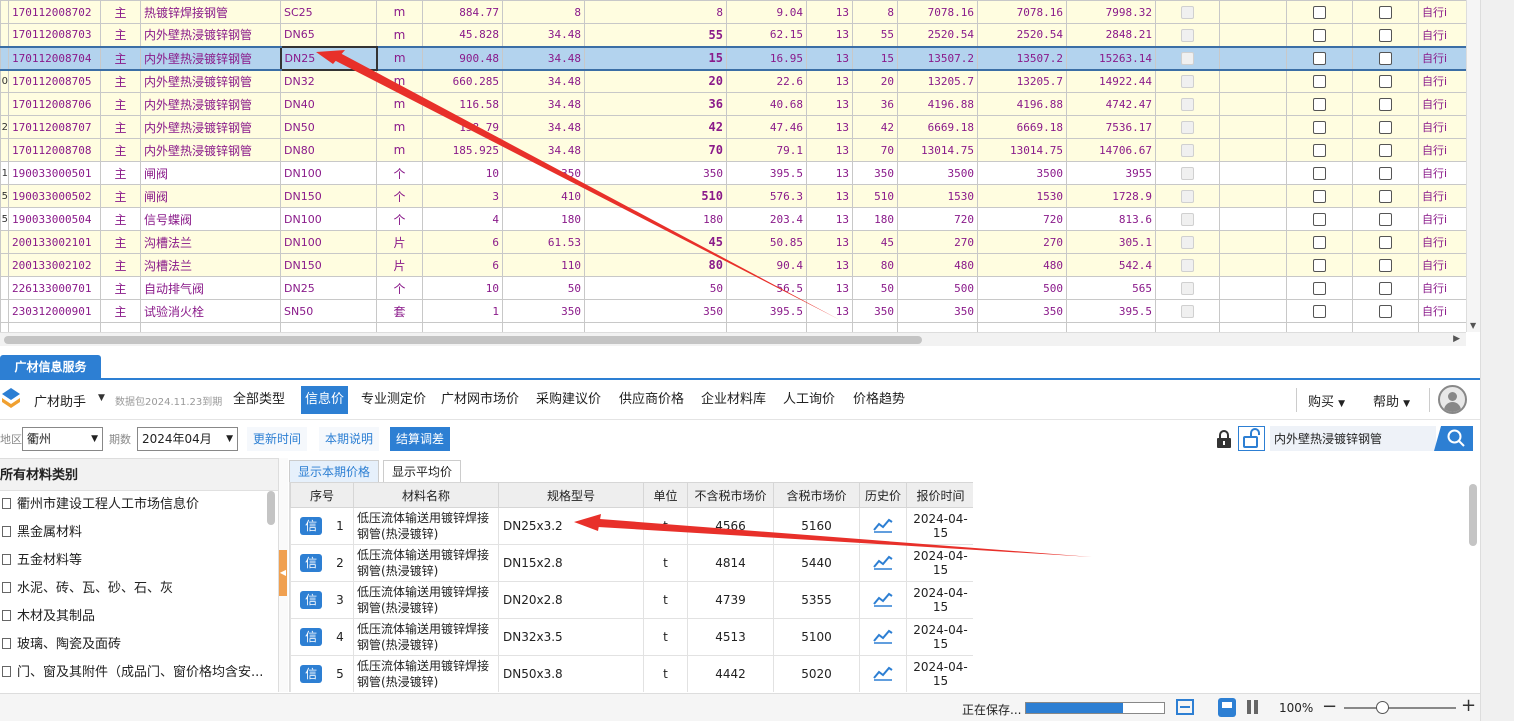 The height and width of the screenshot is (721, 1514). Describe the element at coordinates (651, 400) in the screenshot. I see `nav-tab: 供应商价格` at that location.